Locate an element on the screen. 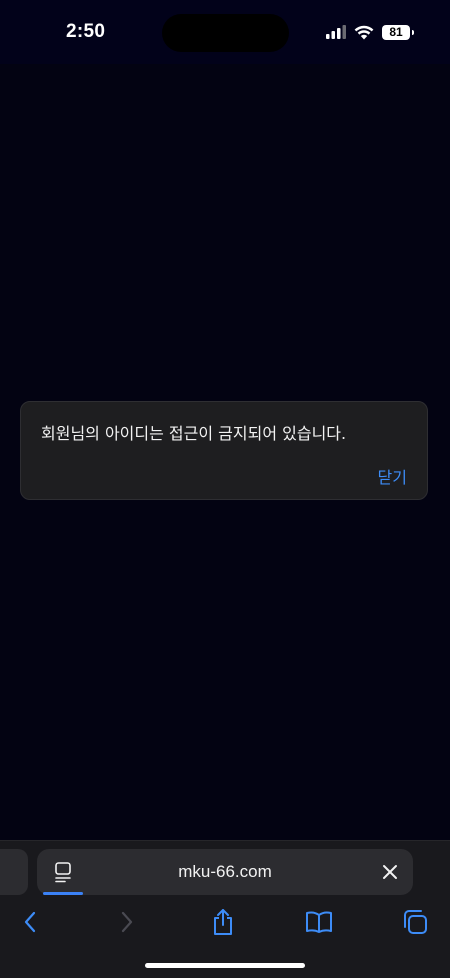 The height and width of the screenshot is (978, 450). home-indicator is located at coordinates (225, 965).